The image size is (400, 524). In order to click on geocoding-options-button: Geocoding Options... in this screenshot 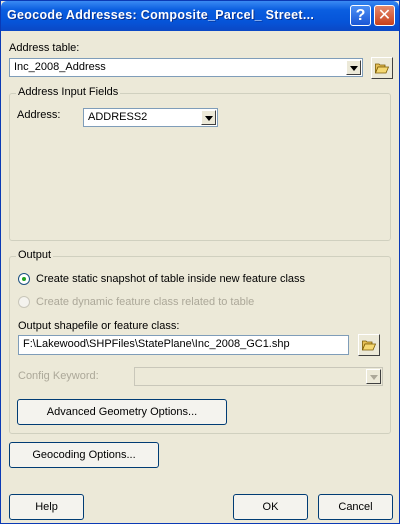, I will do `click(84, 455)`.